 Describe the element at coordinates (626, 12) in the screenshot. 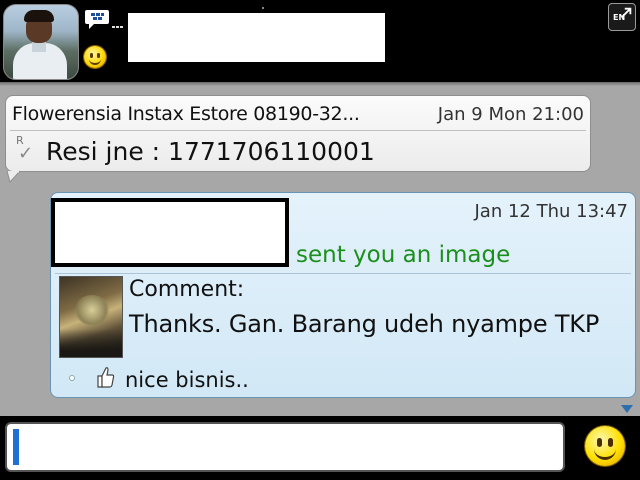

I see `expand-icon` at that location.